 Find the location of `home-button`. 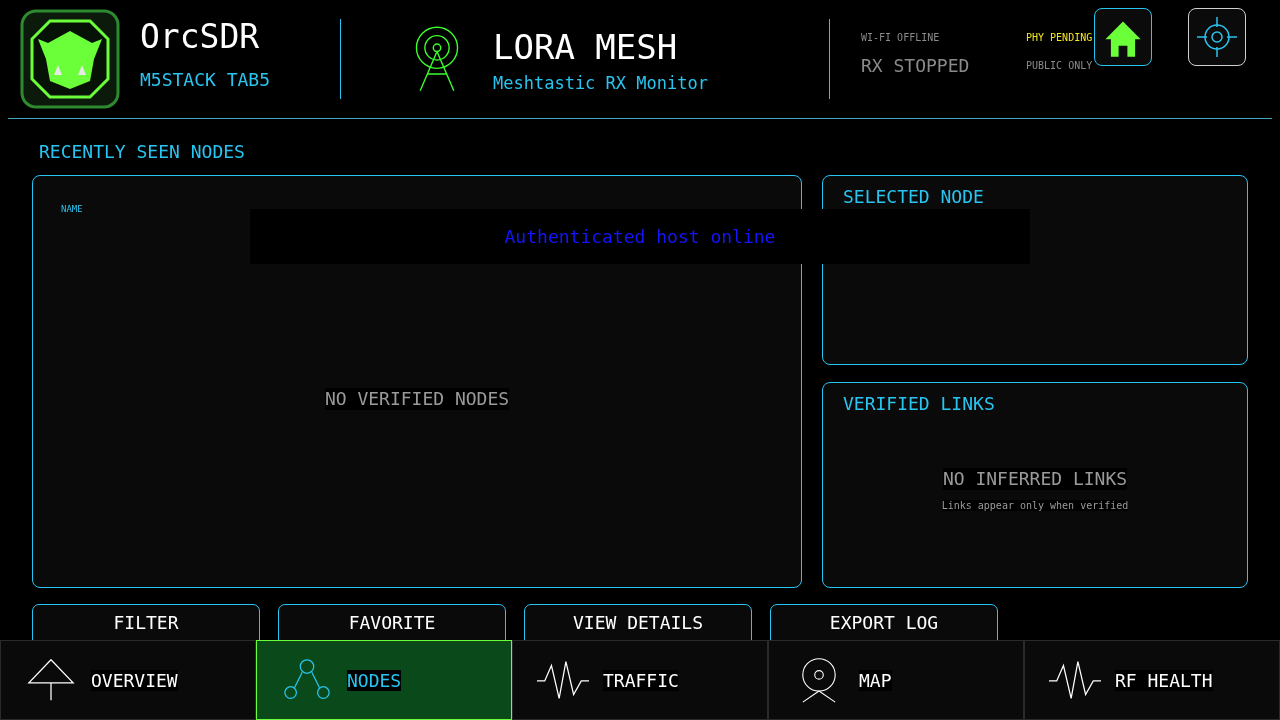

home-button is located at coordinates (1123, 37).